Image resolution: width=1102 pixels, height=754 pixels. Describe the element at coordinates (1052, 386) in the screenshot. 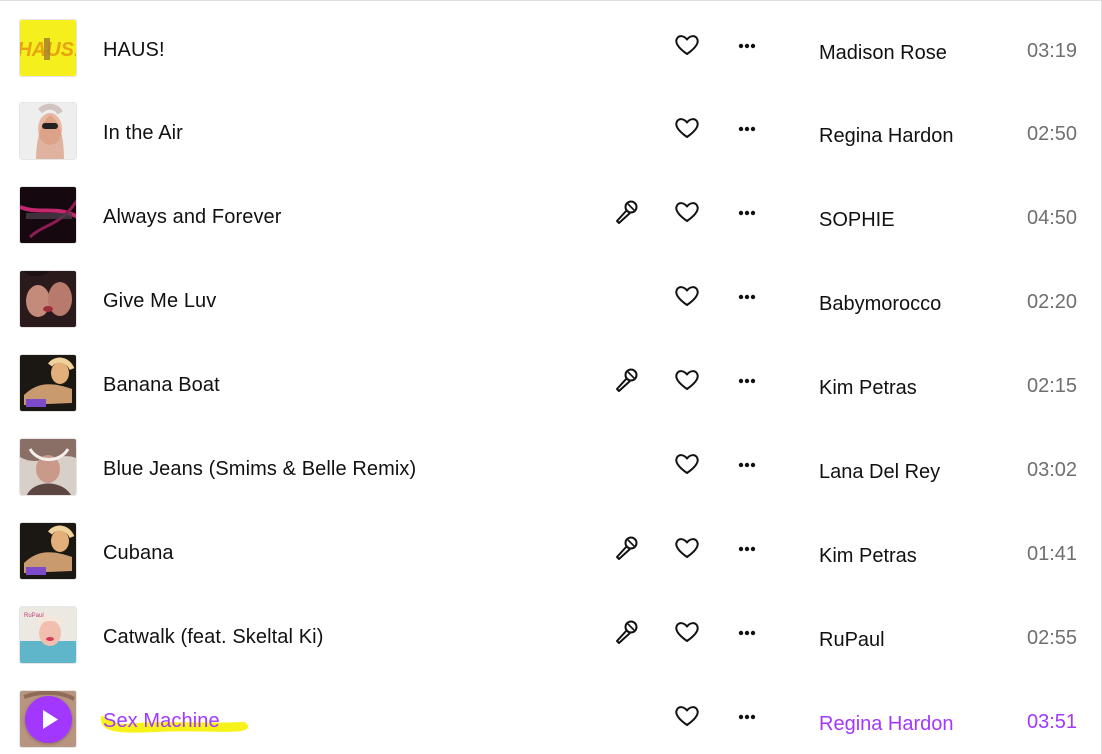

I see `track-duration: 02:15` at that location.